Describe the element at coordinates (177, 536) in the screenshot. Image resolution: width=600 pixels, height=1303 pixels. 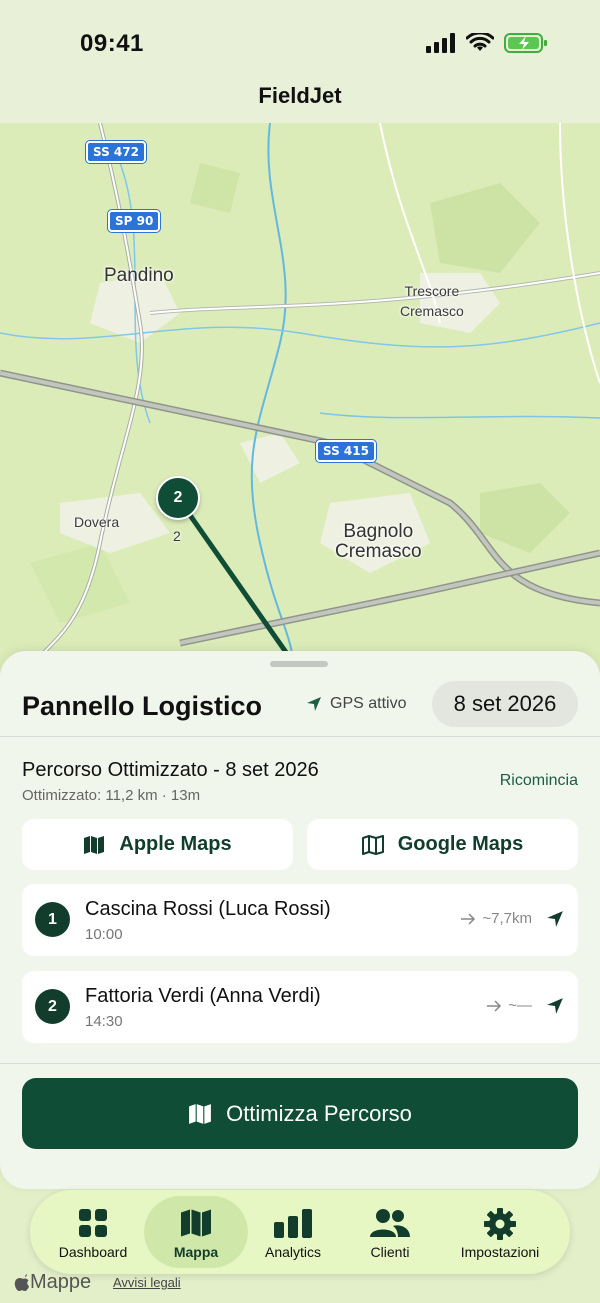
I see `place-dovera-count: 2` at that location.